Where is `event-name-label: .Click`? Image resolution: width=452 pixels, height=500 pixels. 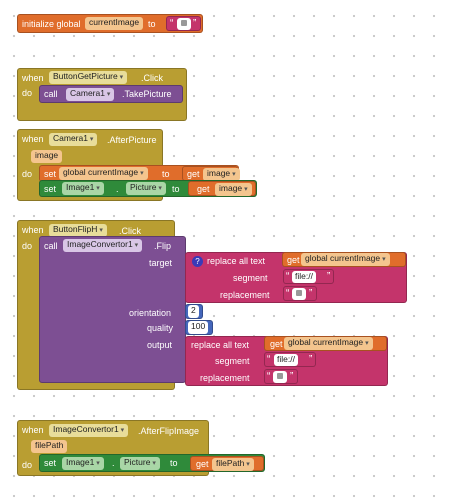 event-name-label: .Click is located at coordinates (152, 78).